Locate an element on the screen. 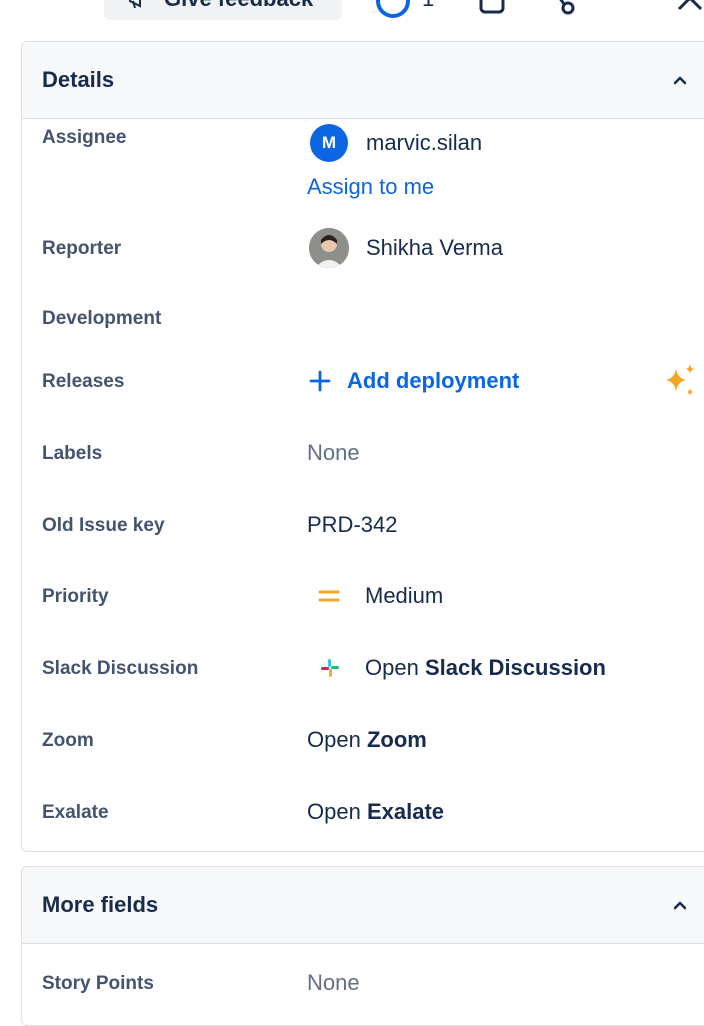  story-points-label: Story Points is located at coordinates (98, 983).